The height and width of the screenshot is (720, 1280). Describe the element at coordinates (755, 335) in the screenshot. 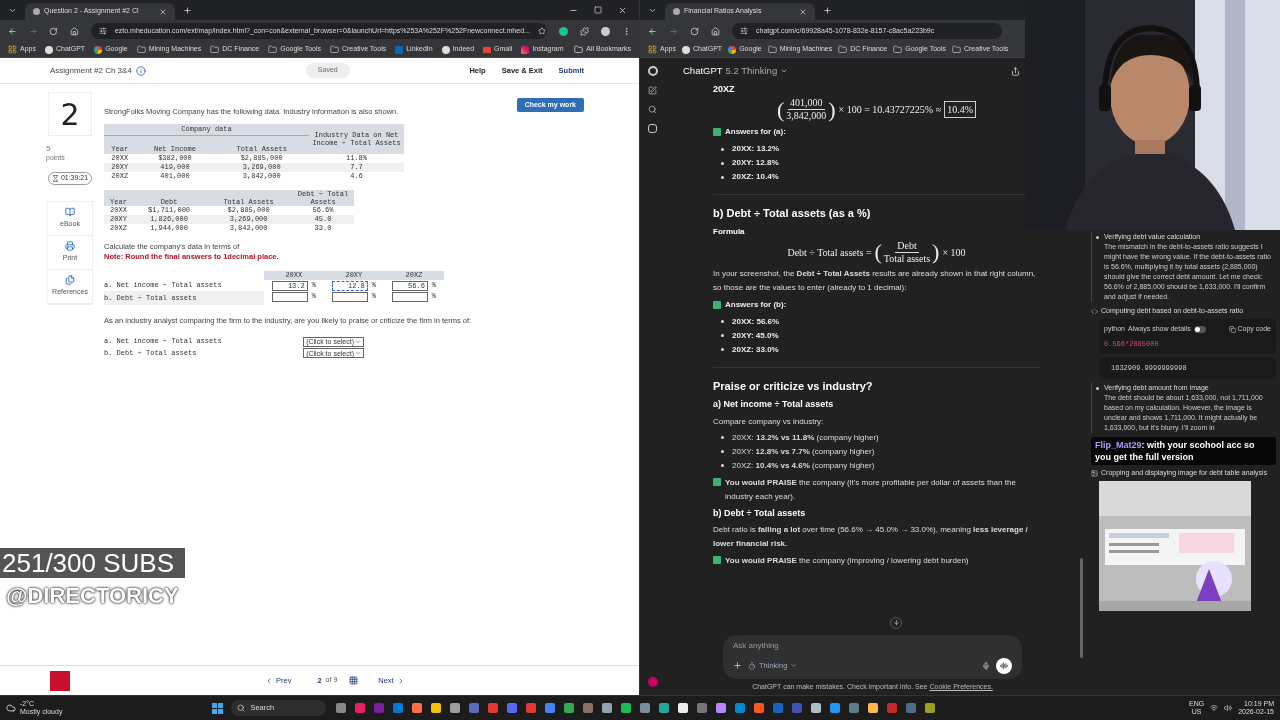

I see `answer-item: 20XY: 45.0%` at that location.